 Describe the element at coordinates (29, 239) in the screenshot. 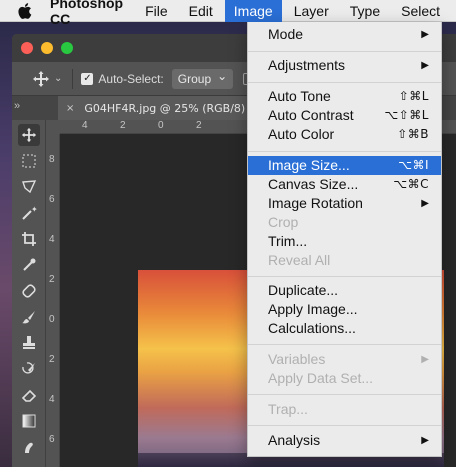

I see `crop-tool-icon` at that location.